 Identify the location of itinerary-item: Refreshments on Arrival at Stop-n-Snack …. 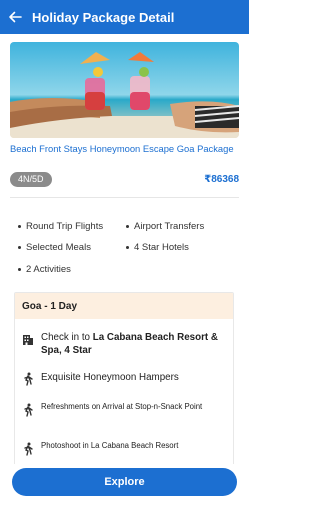
(126, 409).